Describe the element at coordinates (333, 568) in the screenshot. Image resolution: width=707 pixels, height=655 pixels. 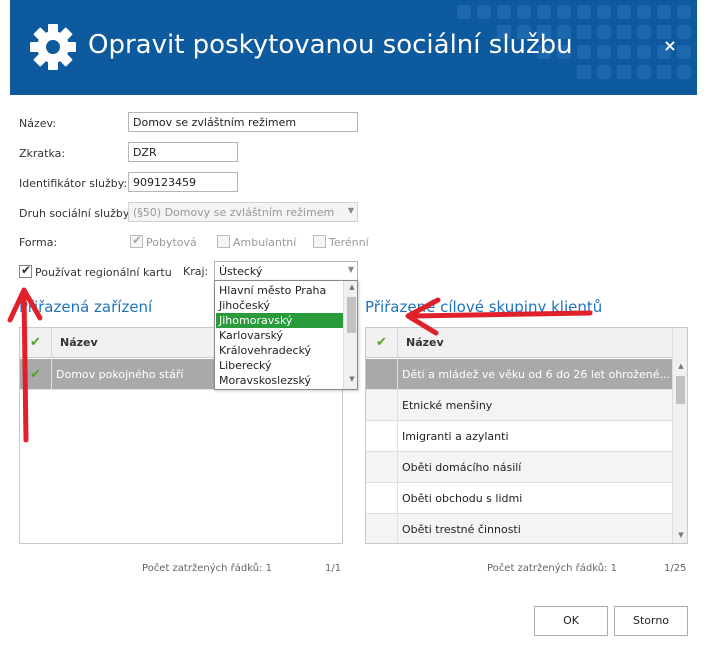
I see `zarizeni-pages: 1/1` at that location.